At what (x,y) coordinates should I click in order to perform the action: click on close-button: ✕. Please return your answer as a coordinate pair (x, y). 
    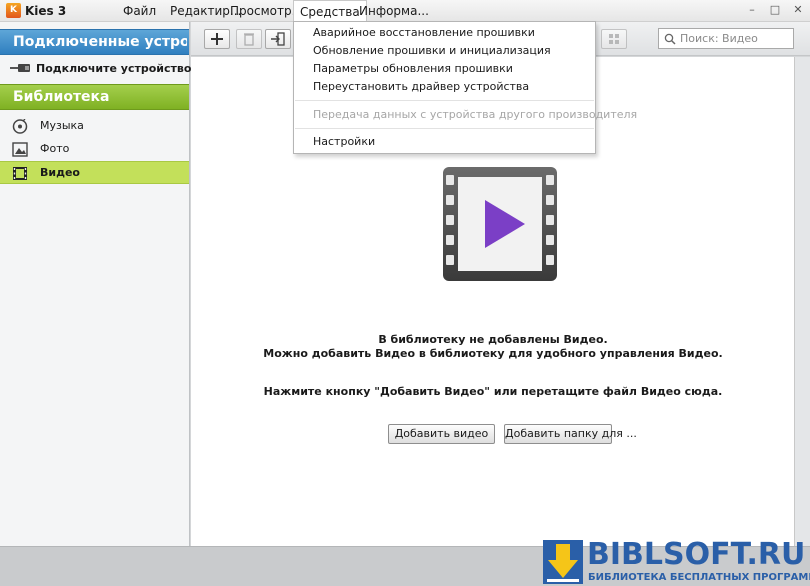
    Looking at the image, I should click on (798, 10).